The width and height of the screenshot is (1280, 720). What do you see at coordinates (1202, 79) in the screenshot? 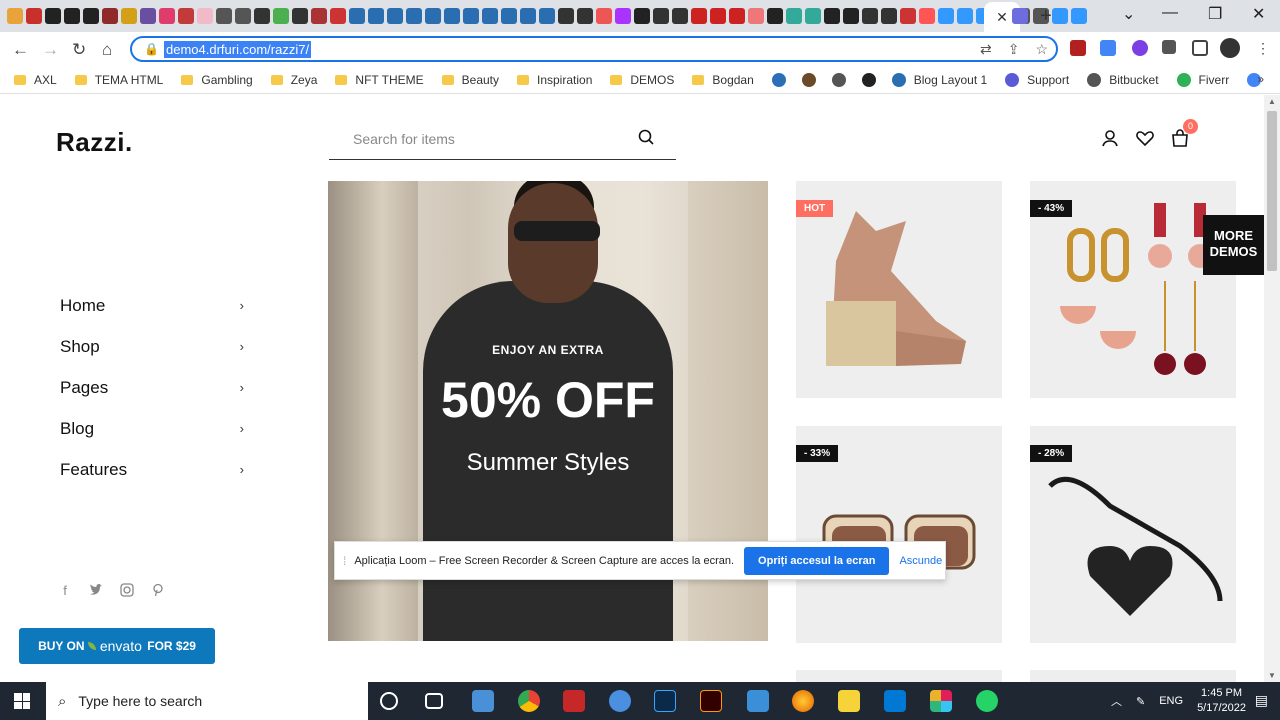
I see `bookmark-fiverr: Fiverr` at bounding box center [1202, 79].